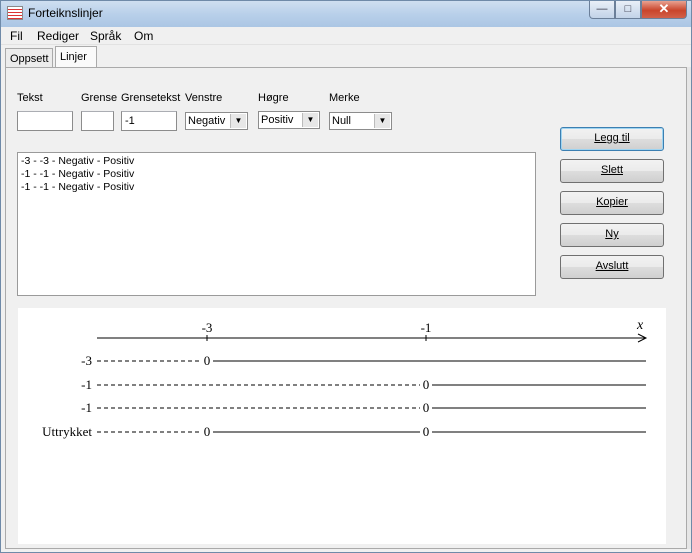 The height and width of the screenshot is (553, 692). Describe the element at coordinates (628, 10) in the screenshot. I see `maximize-button: □` at that location.